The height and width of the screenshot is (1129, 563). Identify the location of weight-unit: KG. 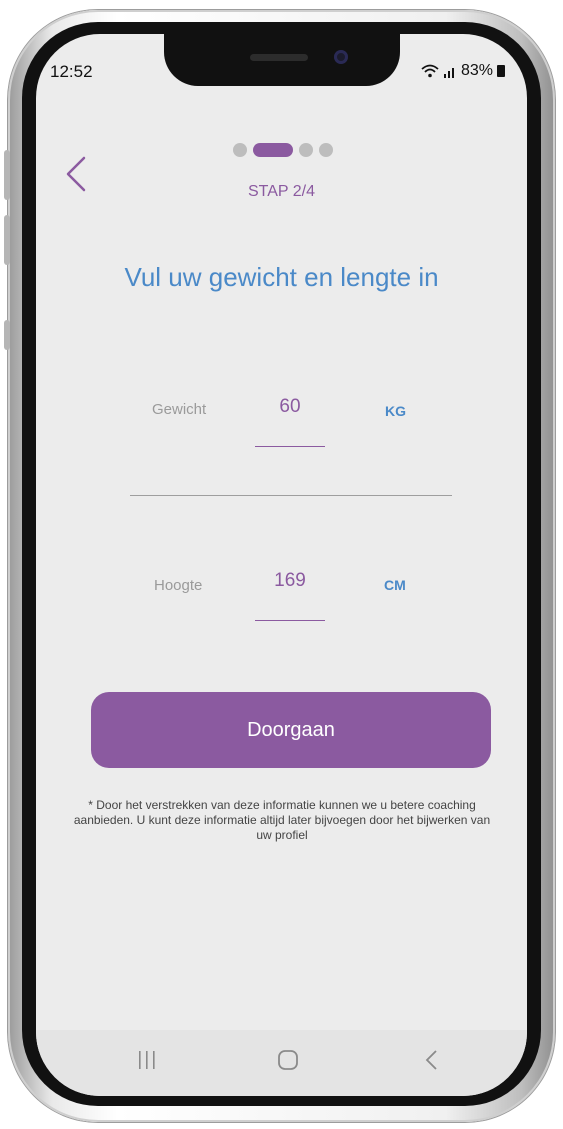
(395, 411).